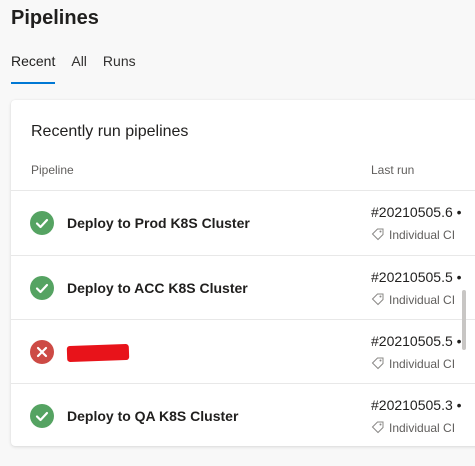 The image size is (475, 466). Describe the element at coordinates (119, 68) in the screenshot. I see `tab-runs: Runs` at that location.